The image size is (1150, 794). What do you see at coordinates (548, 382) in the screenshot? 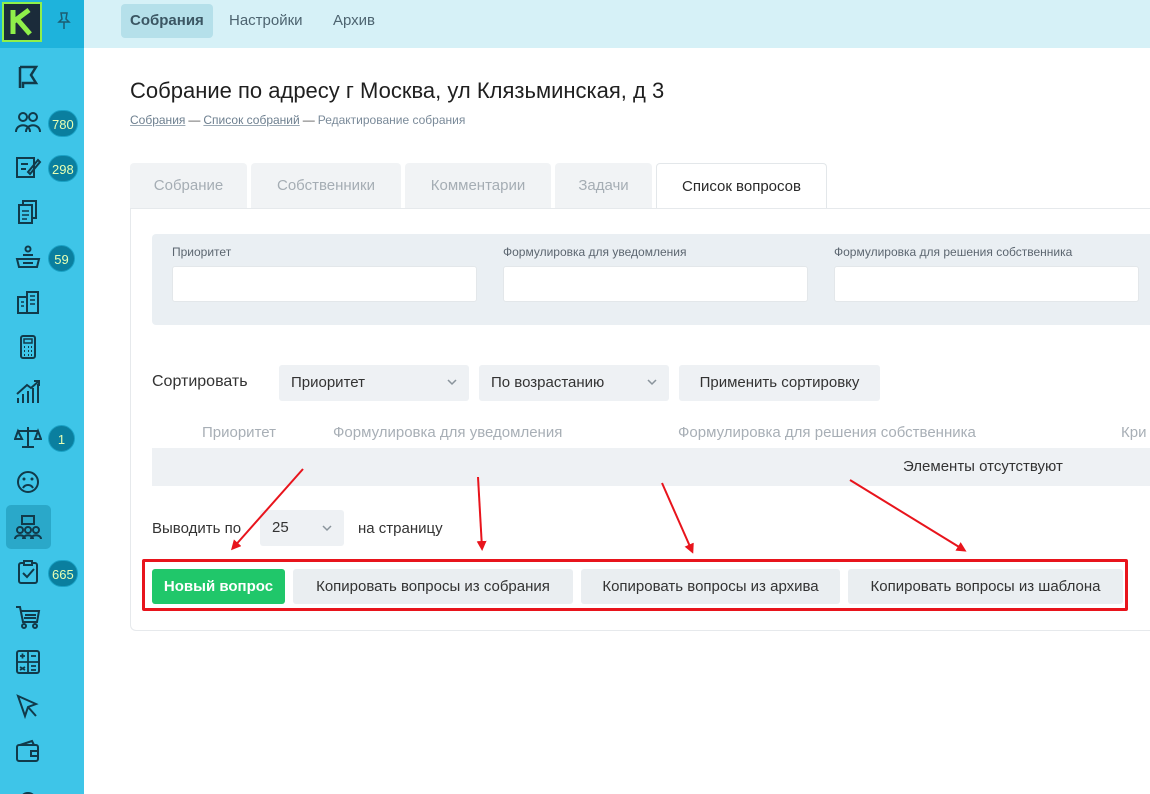
I see `sort-order-value: По возрастанию` at bounding box center [548, 382].